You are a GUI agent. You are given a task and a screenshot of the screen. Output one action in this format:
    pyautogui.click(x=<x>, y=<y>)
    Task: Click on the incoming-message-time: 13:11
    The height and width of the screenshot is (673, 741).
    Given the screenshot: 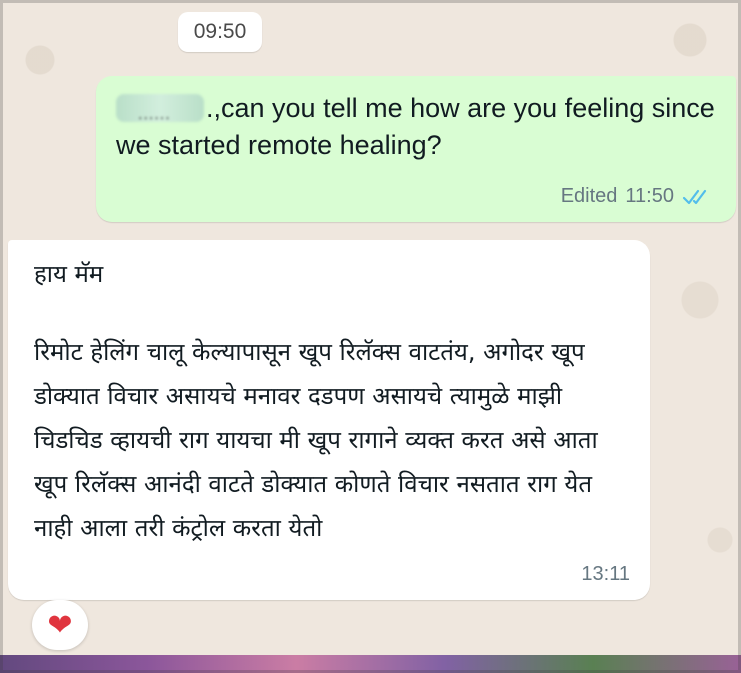 What is the action you would take?
    pyautogui.click(x=605, y=574)
    